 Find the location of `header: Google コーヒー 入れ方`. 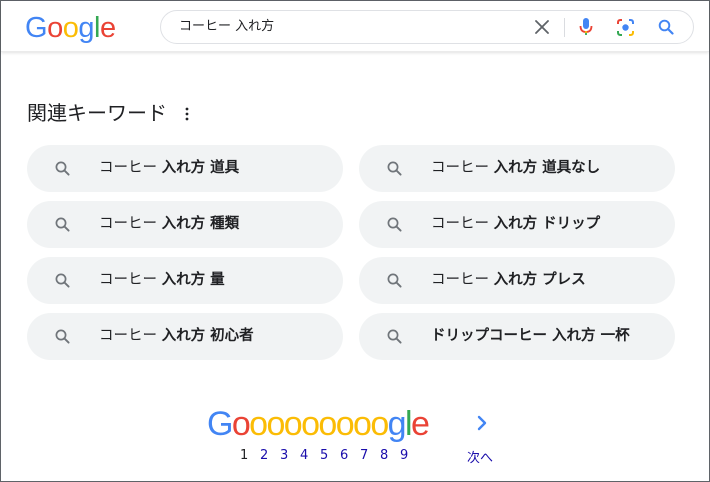

header: Google コーヒー 入れ方 is located at coordinates (355, 26).